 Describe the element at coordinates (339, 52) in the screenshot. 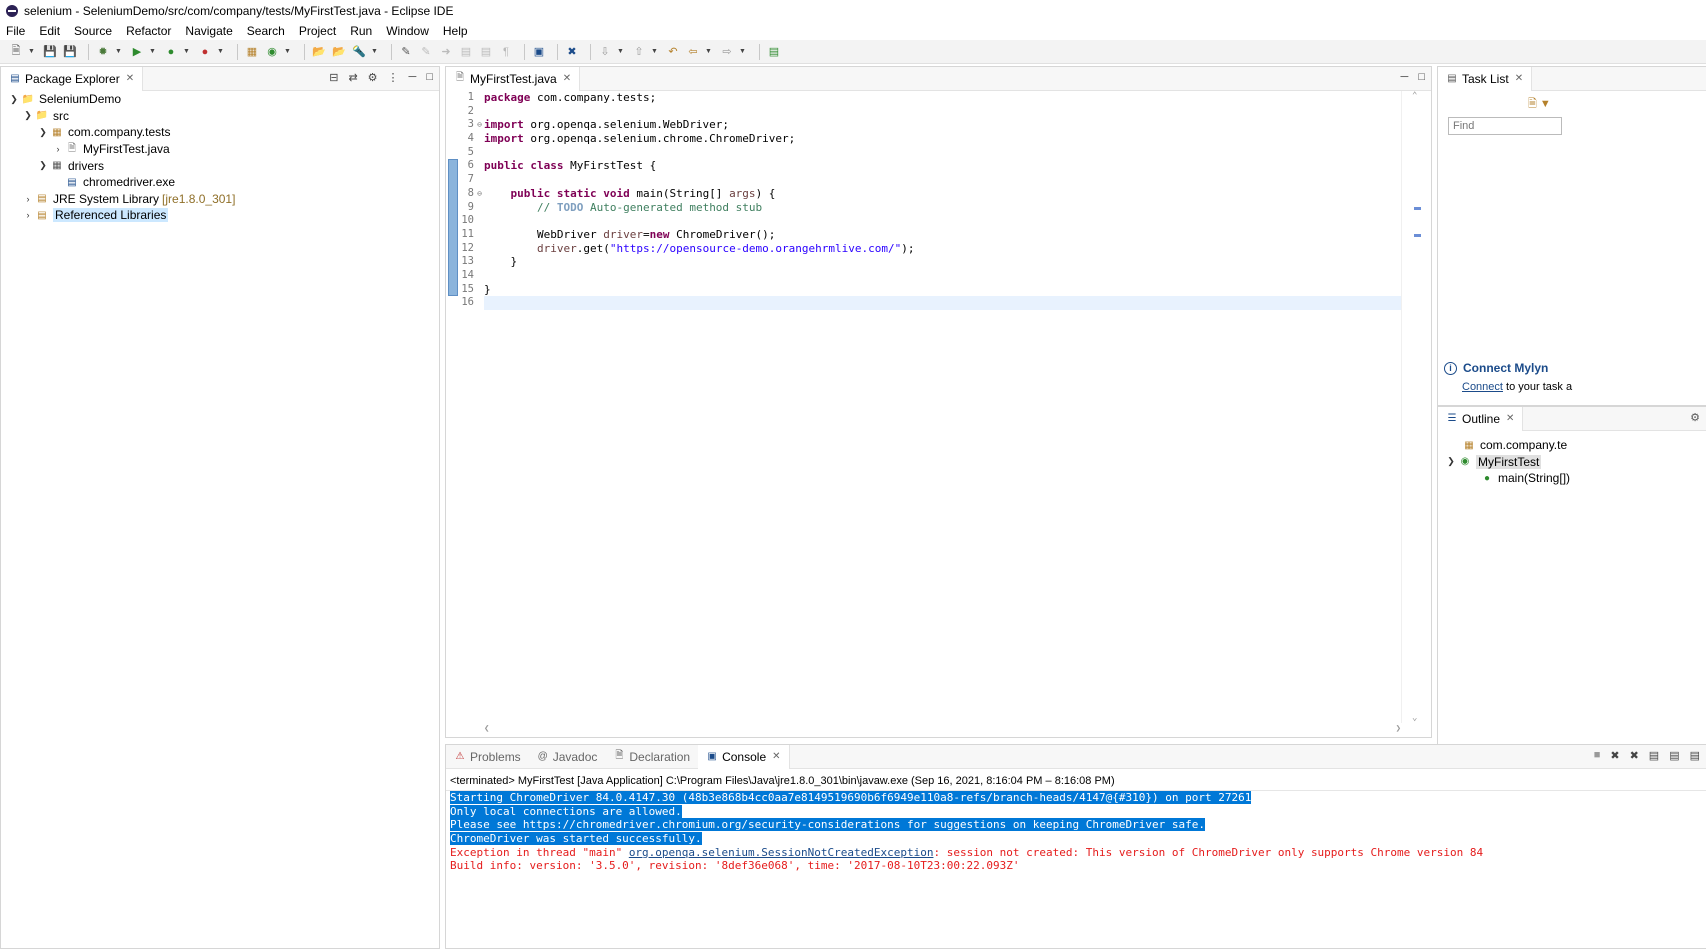

I see `open-task-icon: 📂` at that location.